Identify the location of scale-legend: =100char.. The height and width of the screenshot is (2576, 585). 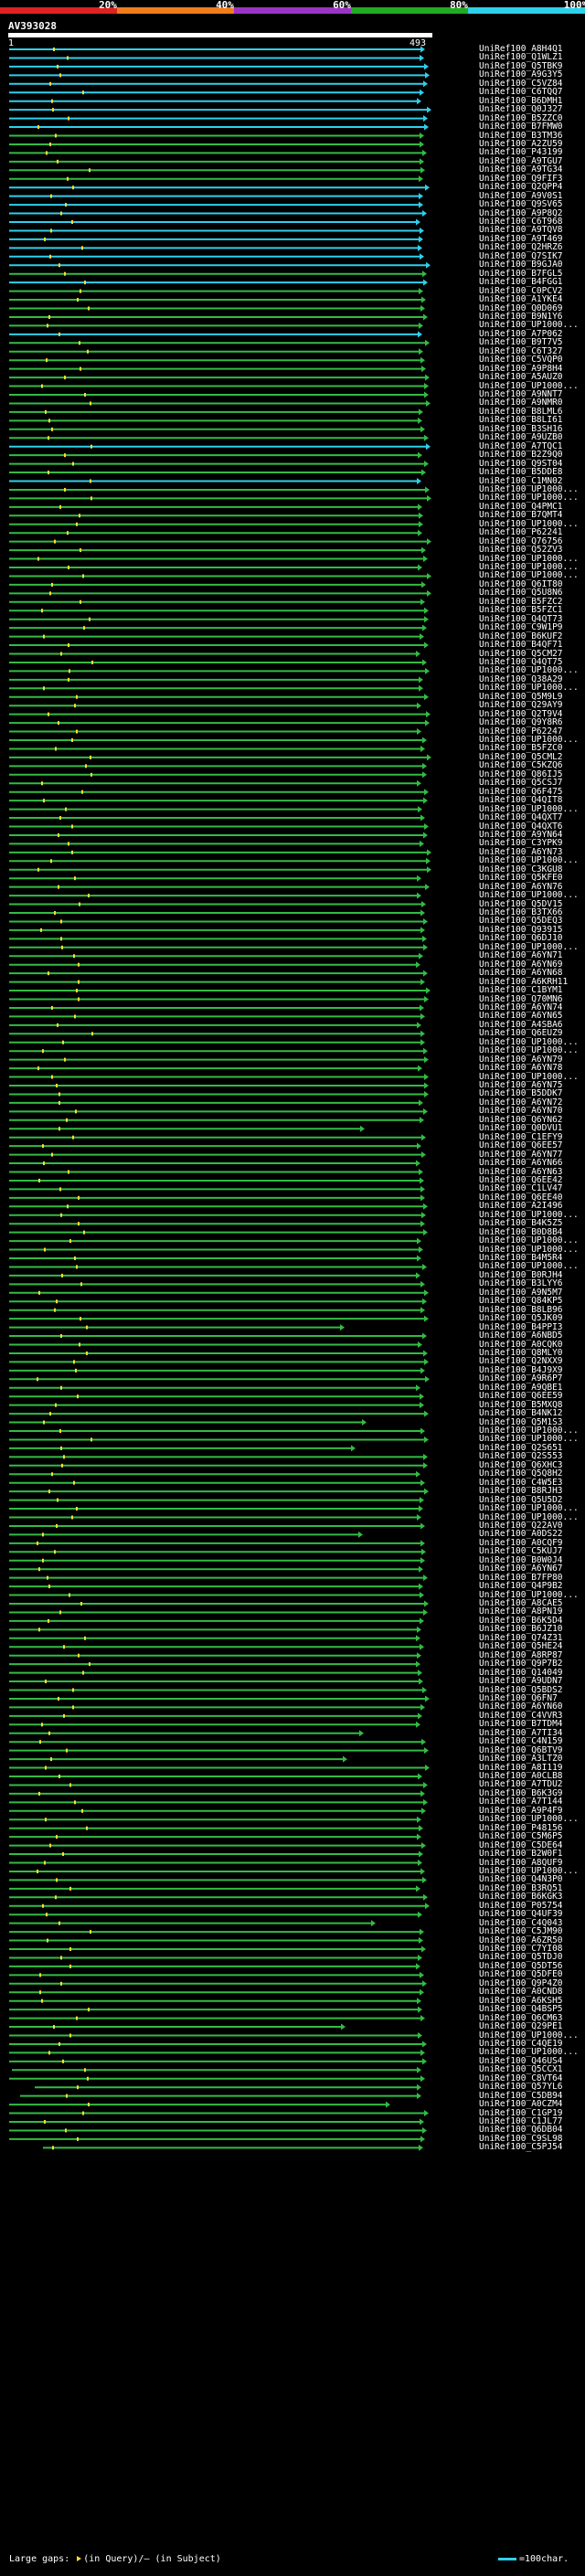
(534, 2559).